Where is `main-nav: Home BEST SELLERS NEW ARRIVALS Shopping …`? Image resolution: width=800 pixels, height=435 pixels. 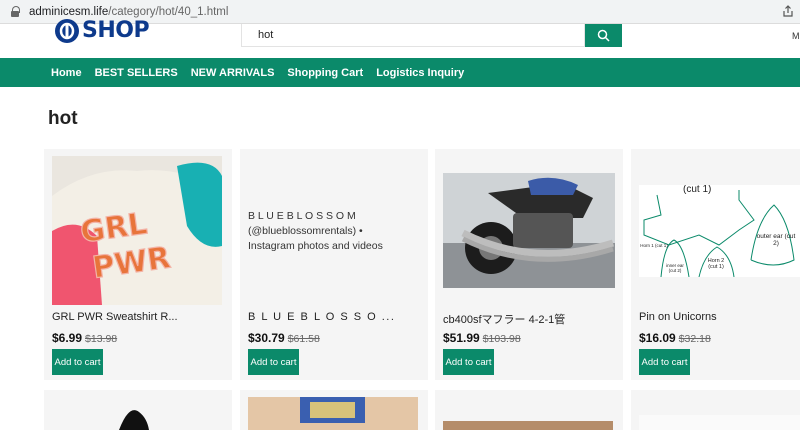 main-nav: Home BEST SELLERS NEW ARRIVALS Shopping … is located at coordinates (400, 72).